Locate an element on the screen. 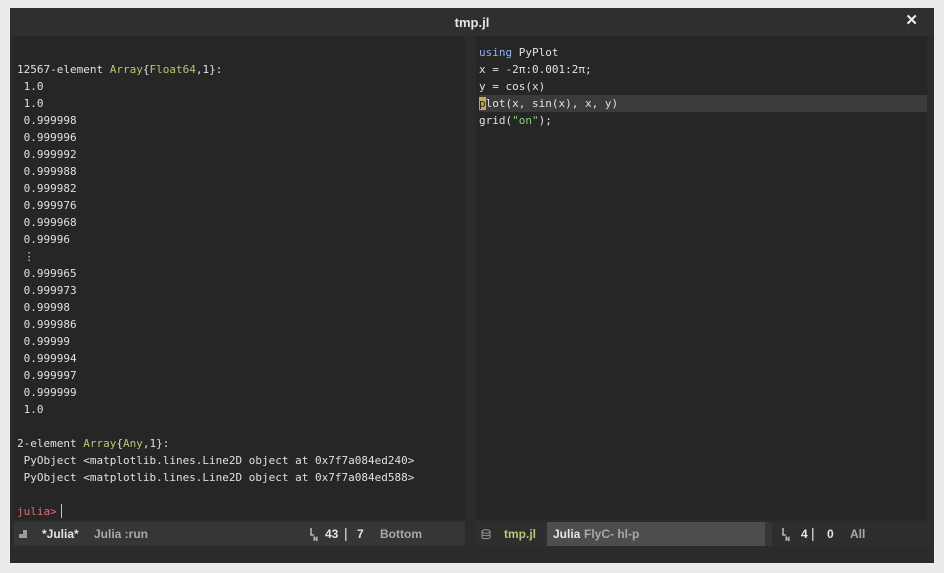 This screenshot has width=944, height=573. repl-line: 0.999994 is located at coordinates (47, 358).